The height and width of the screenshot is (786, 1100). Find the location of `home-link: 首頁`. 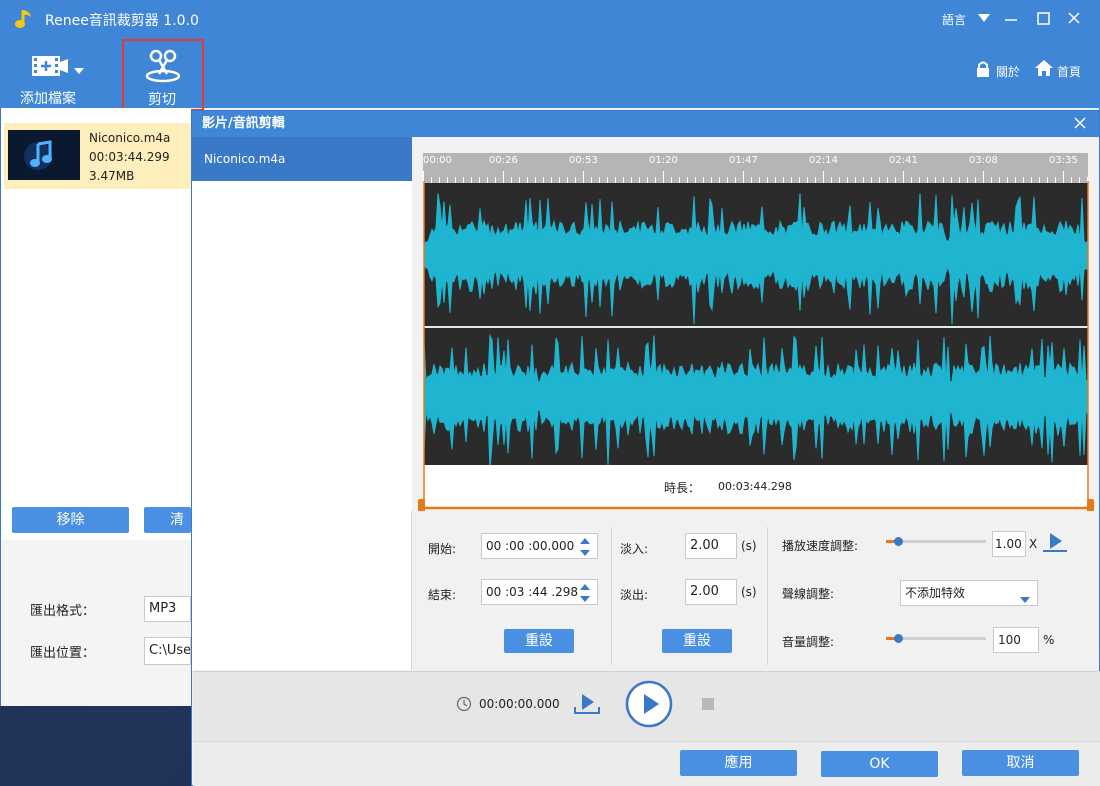

home-link: 首頁 is located at coordinates (1069, 71).